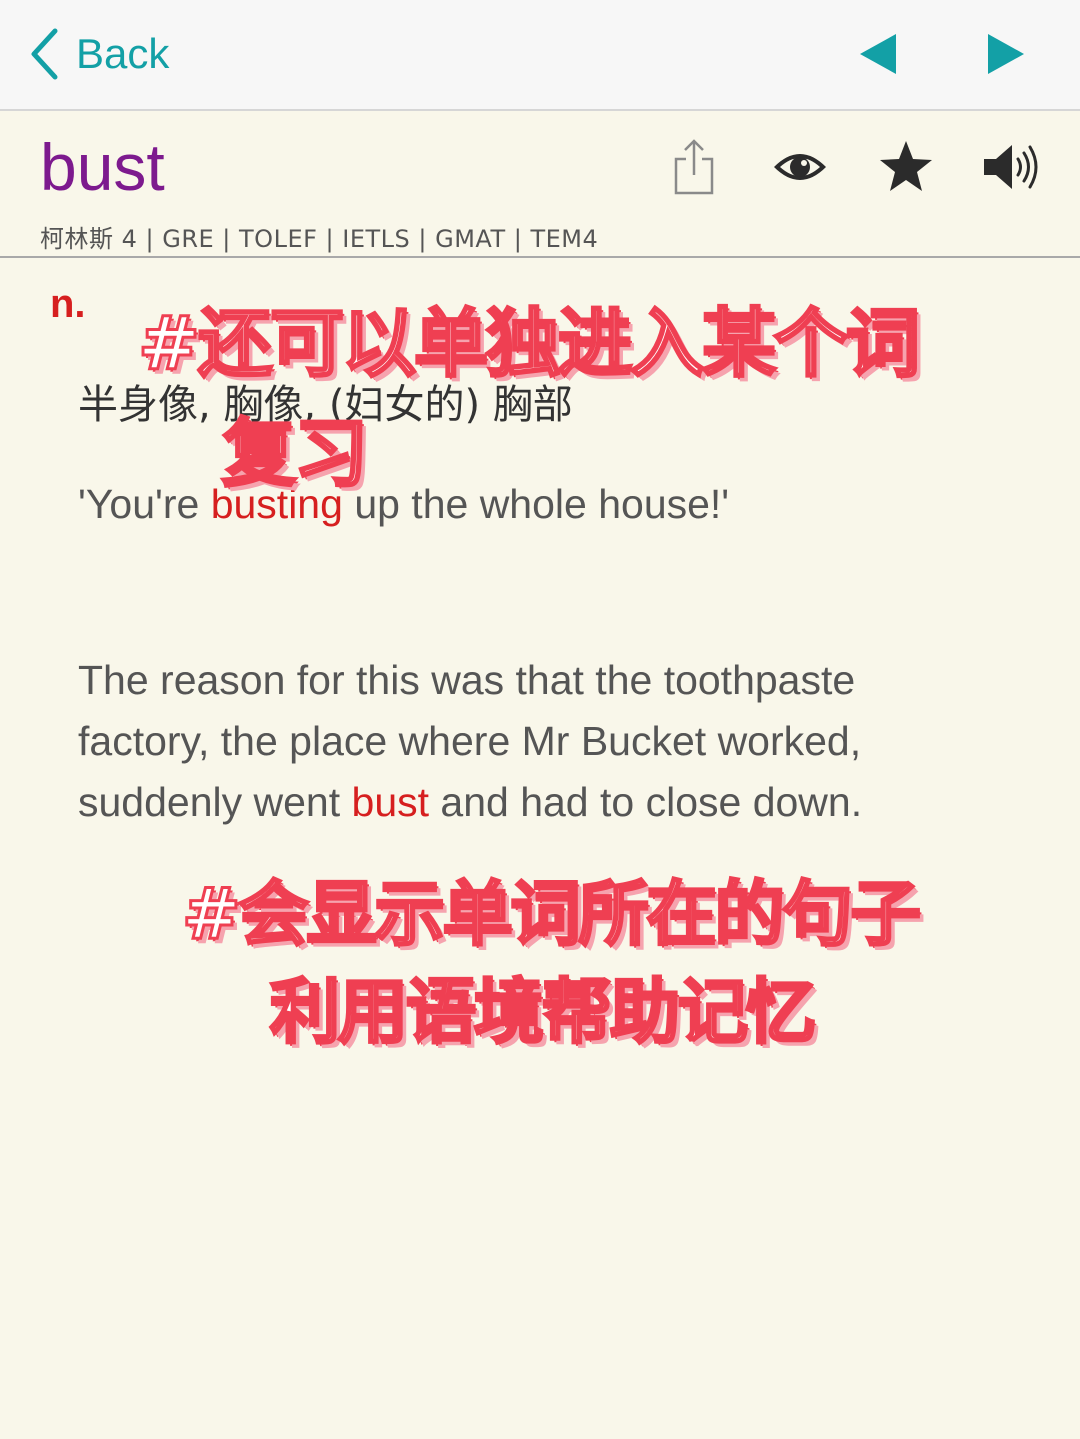 The image size is (1080, 1439). I want to click on triangle-right-icon, so click(1006, 54).